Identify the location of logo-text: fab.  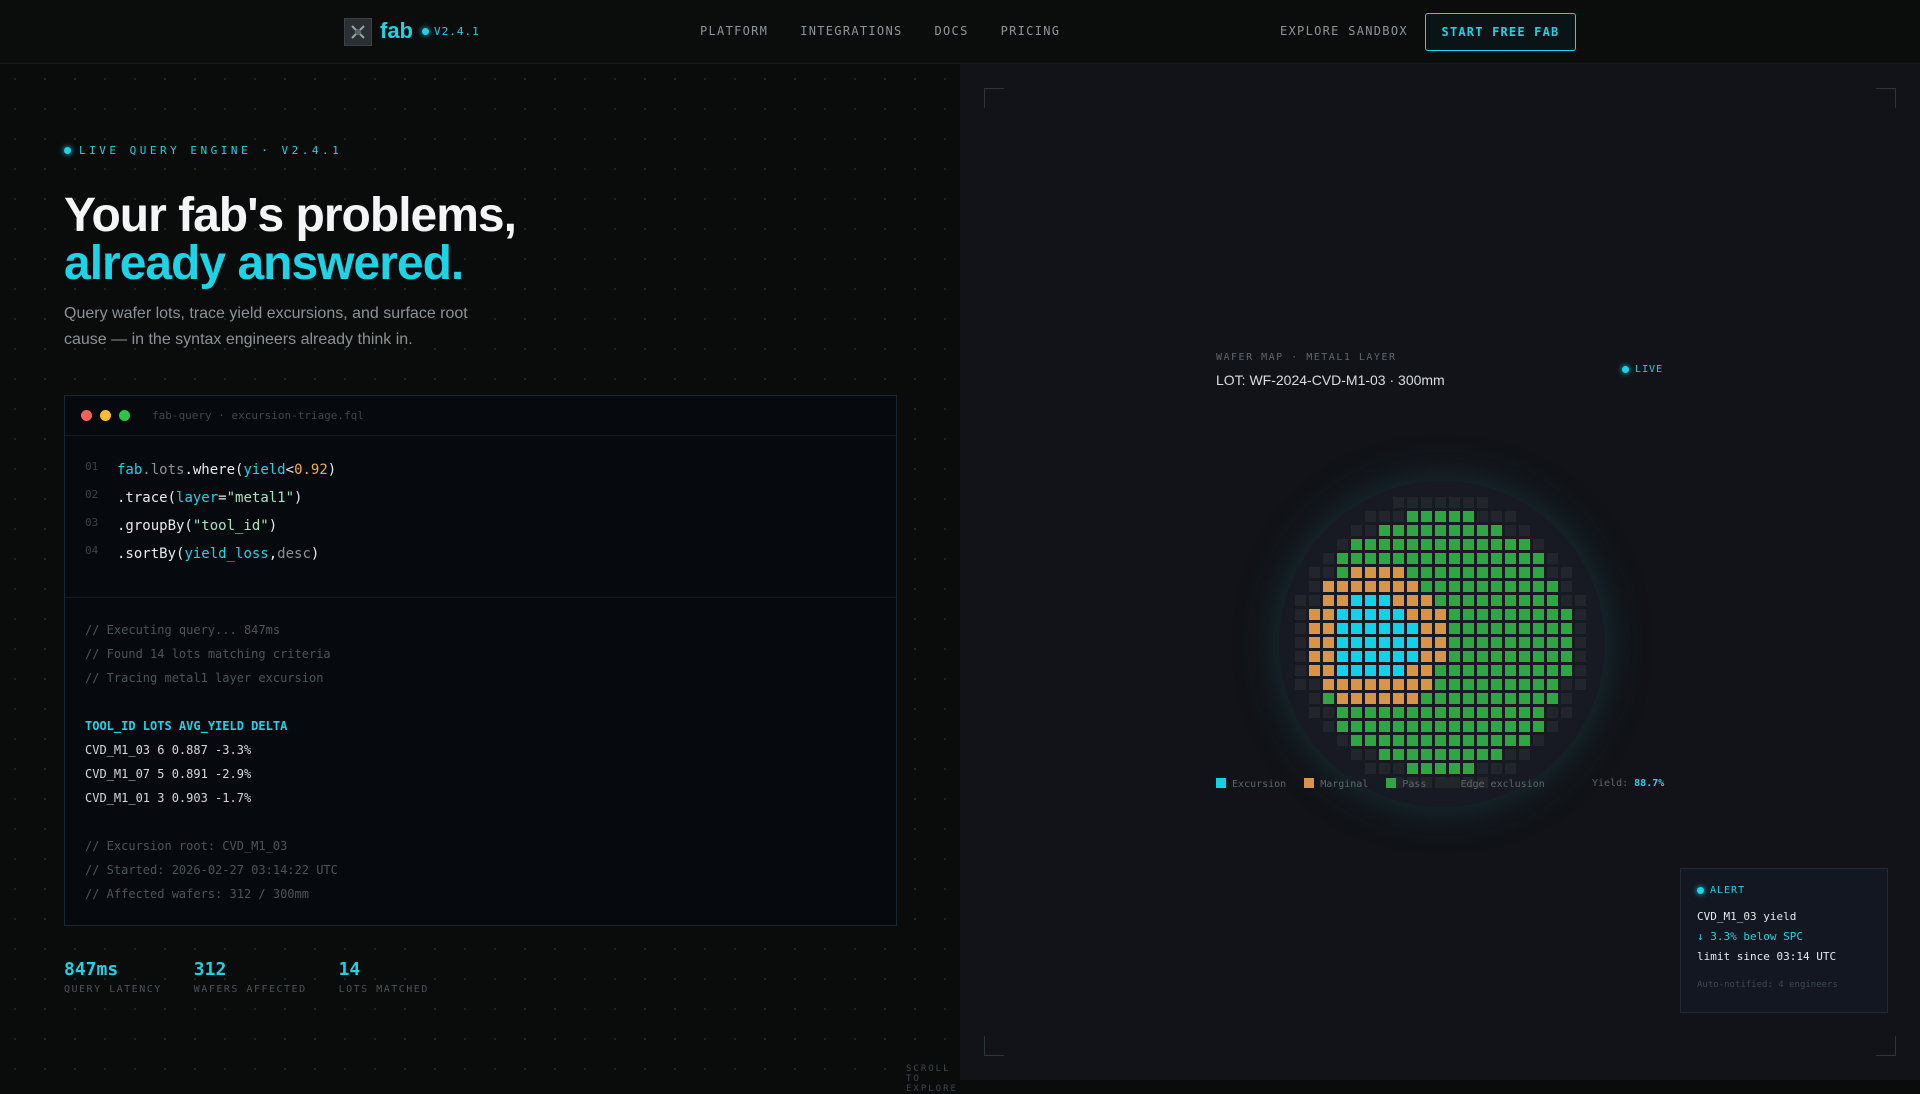
(396, 31).